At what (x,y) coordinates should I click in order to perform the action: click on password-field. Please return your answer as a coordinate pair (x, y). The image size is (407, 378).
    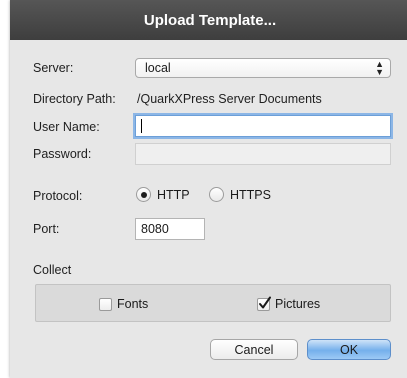
    Looking at the image, I should click on (263, 154).